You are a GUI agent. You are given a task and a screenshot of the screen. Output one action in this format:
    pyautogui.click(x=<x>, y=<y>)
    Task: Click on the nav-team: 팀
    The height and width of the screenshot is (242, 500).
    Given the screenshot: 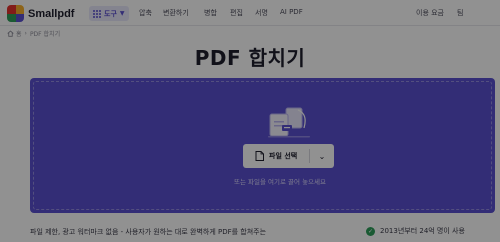 What is the action you would take?
    pyautogui.click(x=460, y=13)
    